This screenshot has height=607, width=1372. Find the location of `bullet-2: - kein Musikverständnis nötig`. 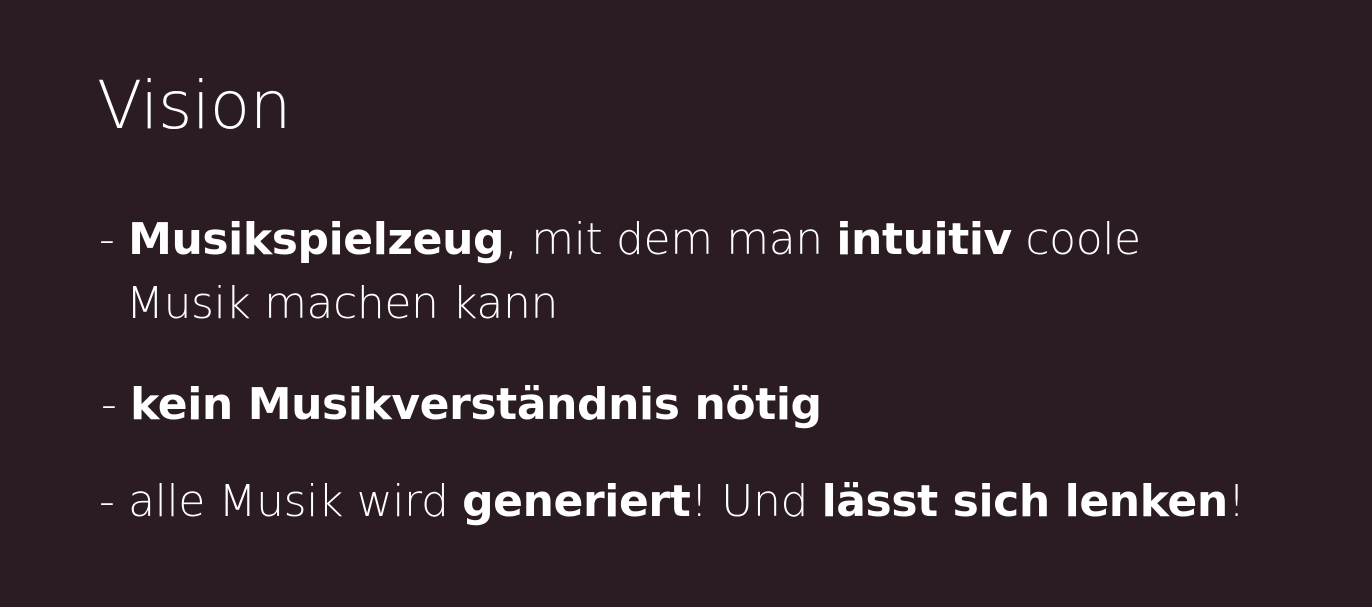

bullet-2: - kein Musikverständnis nötig is located at coordinates (461, 405).